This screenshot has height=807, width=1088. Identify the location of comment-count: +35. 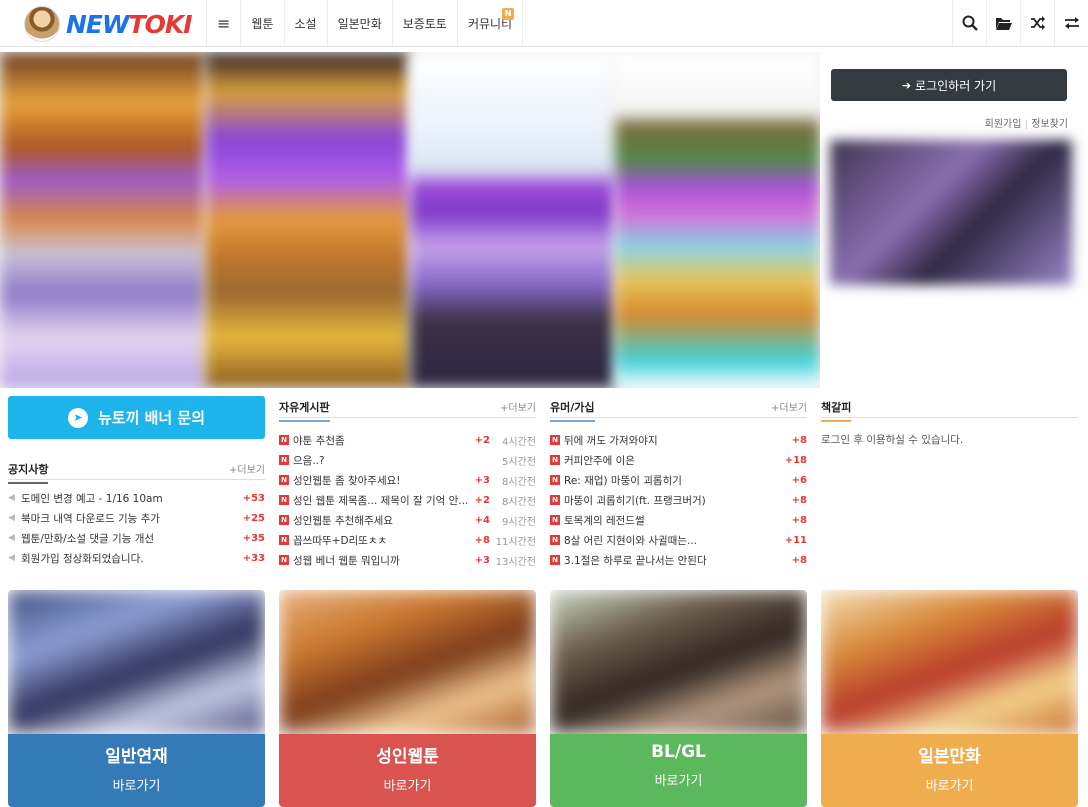
(253, 538).